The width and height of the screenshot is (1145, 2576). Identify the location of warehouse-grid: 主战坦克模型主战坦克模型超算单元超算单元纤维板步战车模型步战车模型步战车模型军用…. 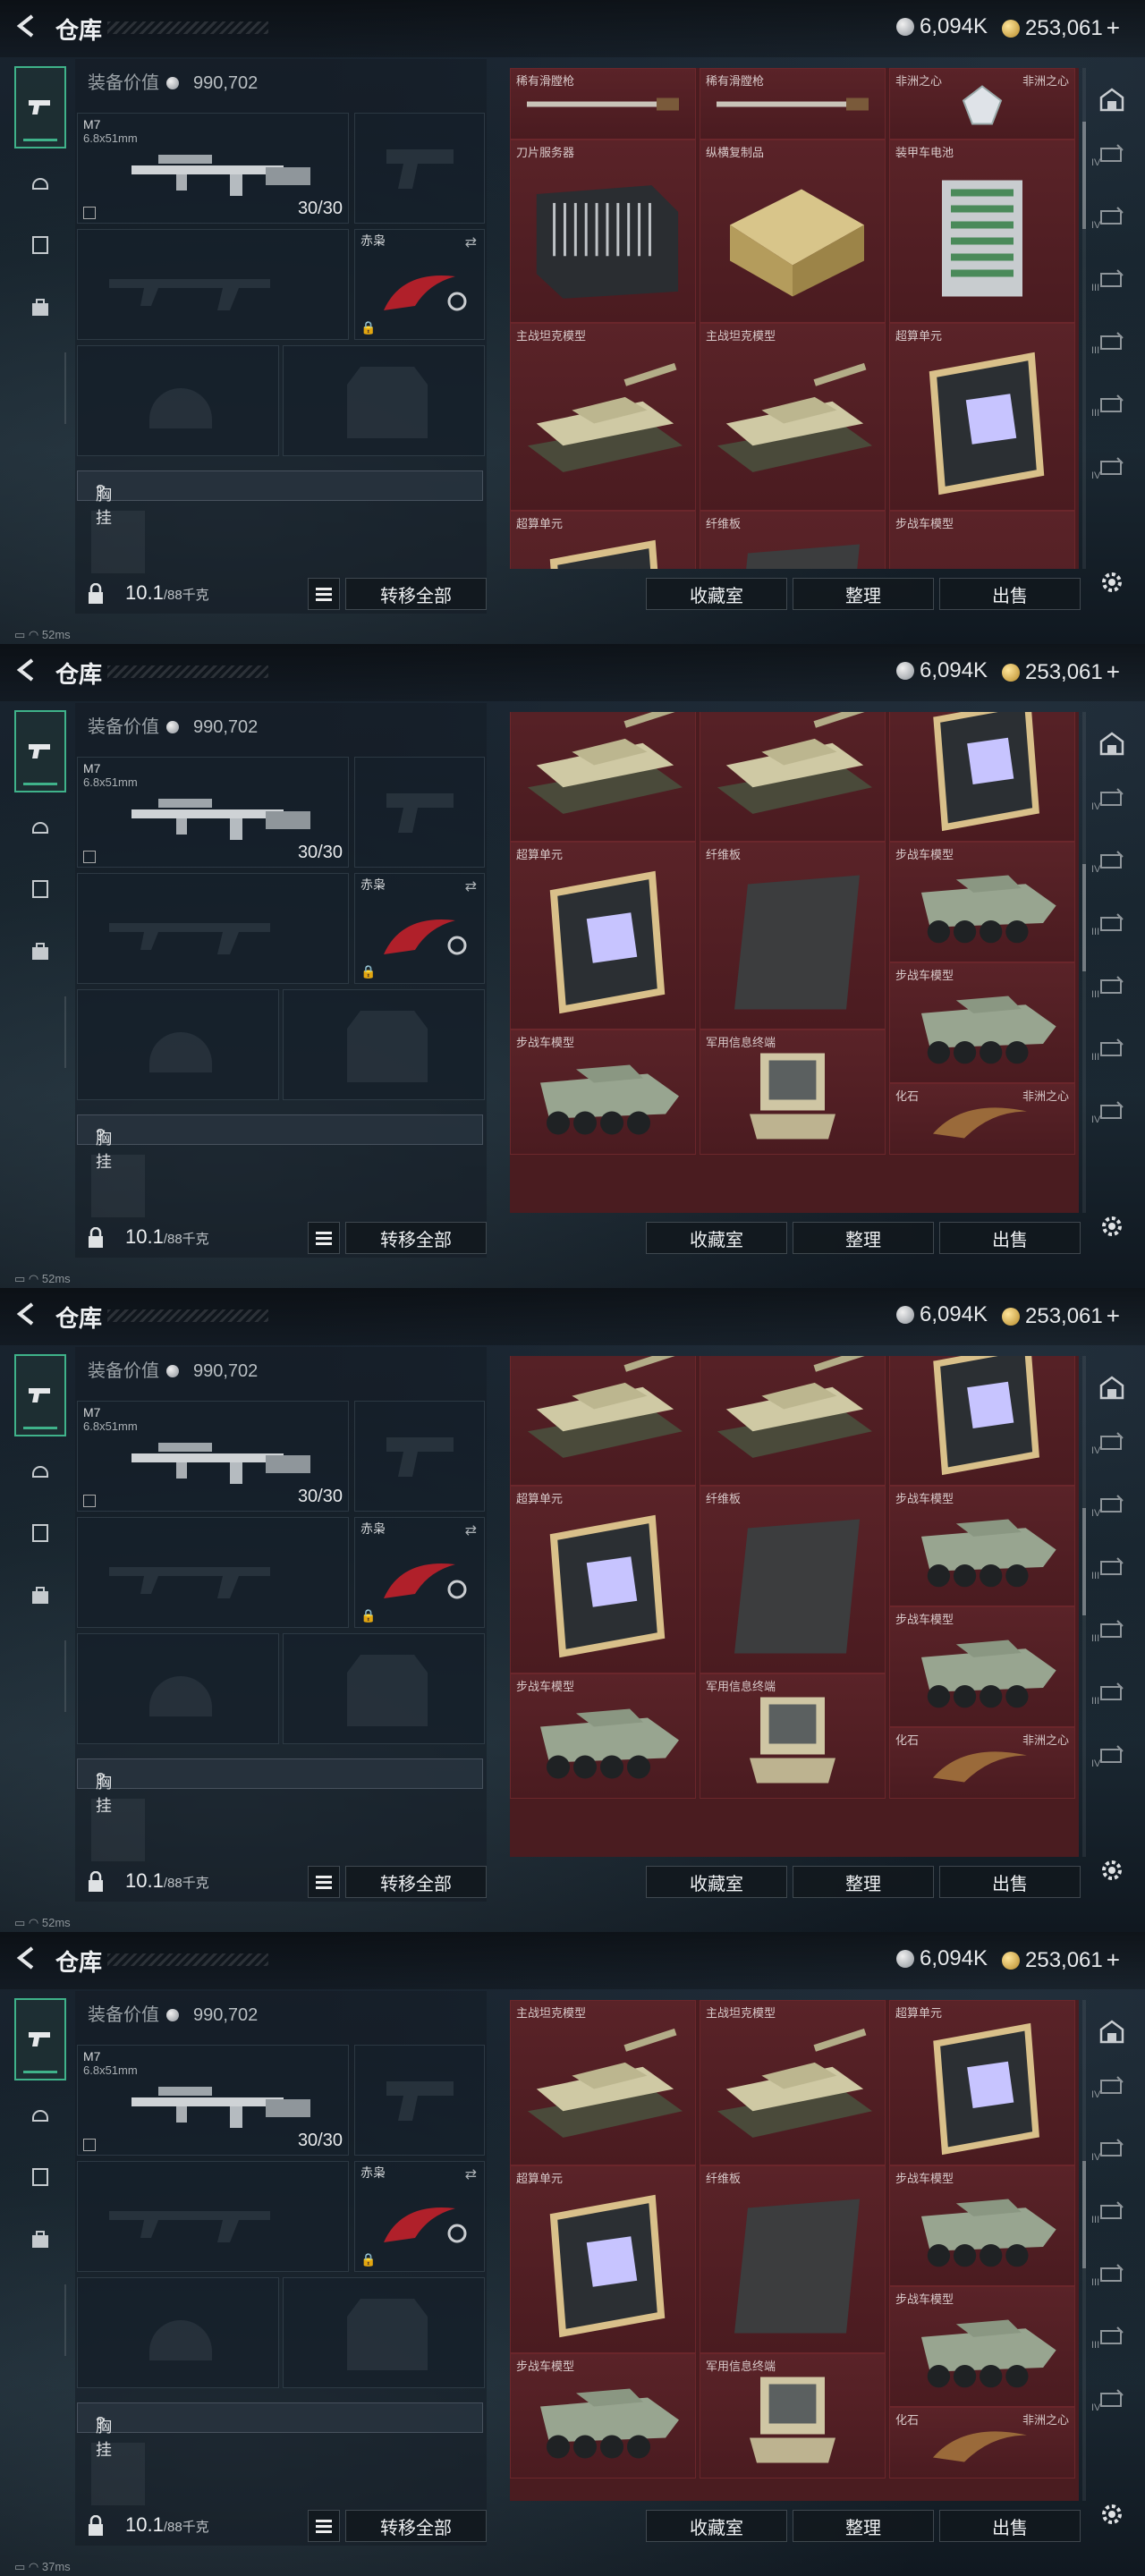
(794, 962).